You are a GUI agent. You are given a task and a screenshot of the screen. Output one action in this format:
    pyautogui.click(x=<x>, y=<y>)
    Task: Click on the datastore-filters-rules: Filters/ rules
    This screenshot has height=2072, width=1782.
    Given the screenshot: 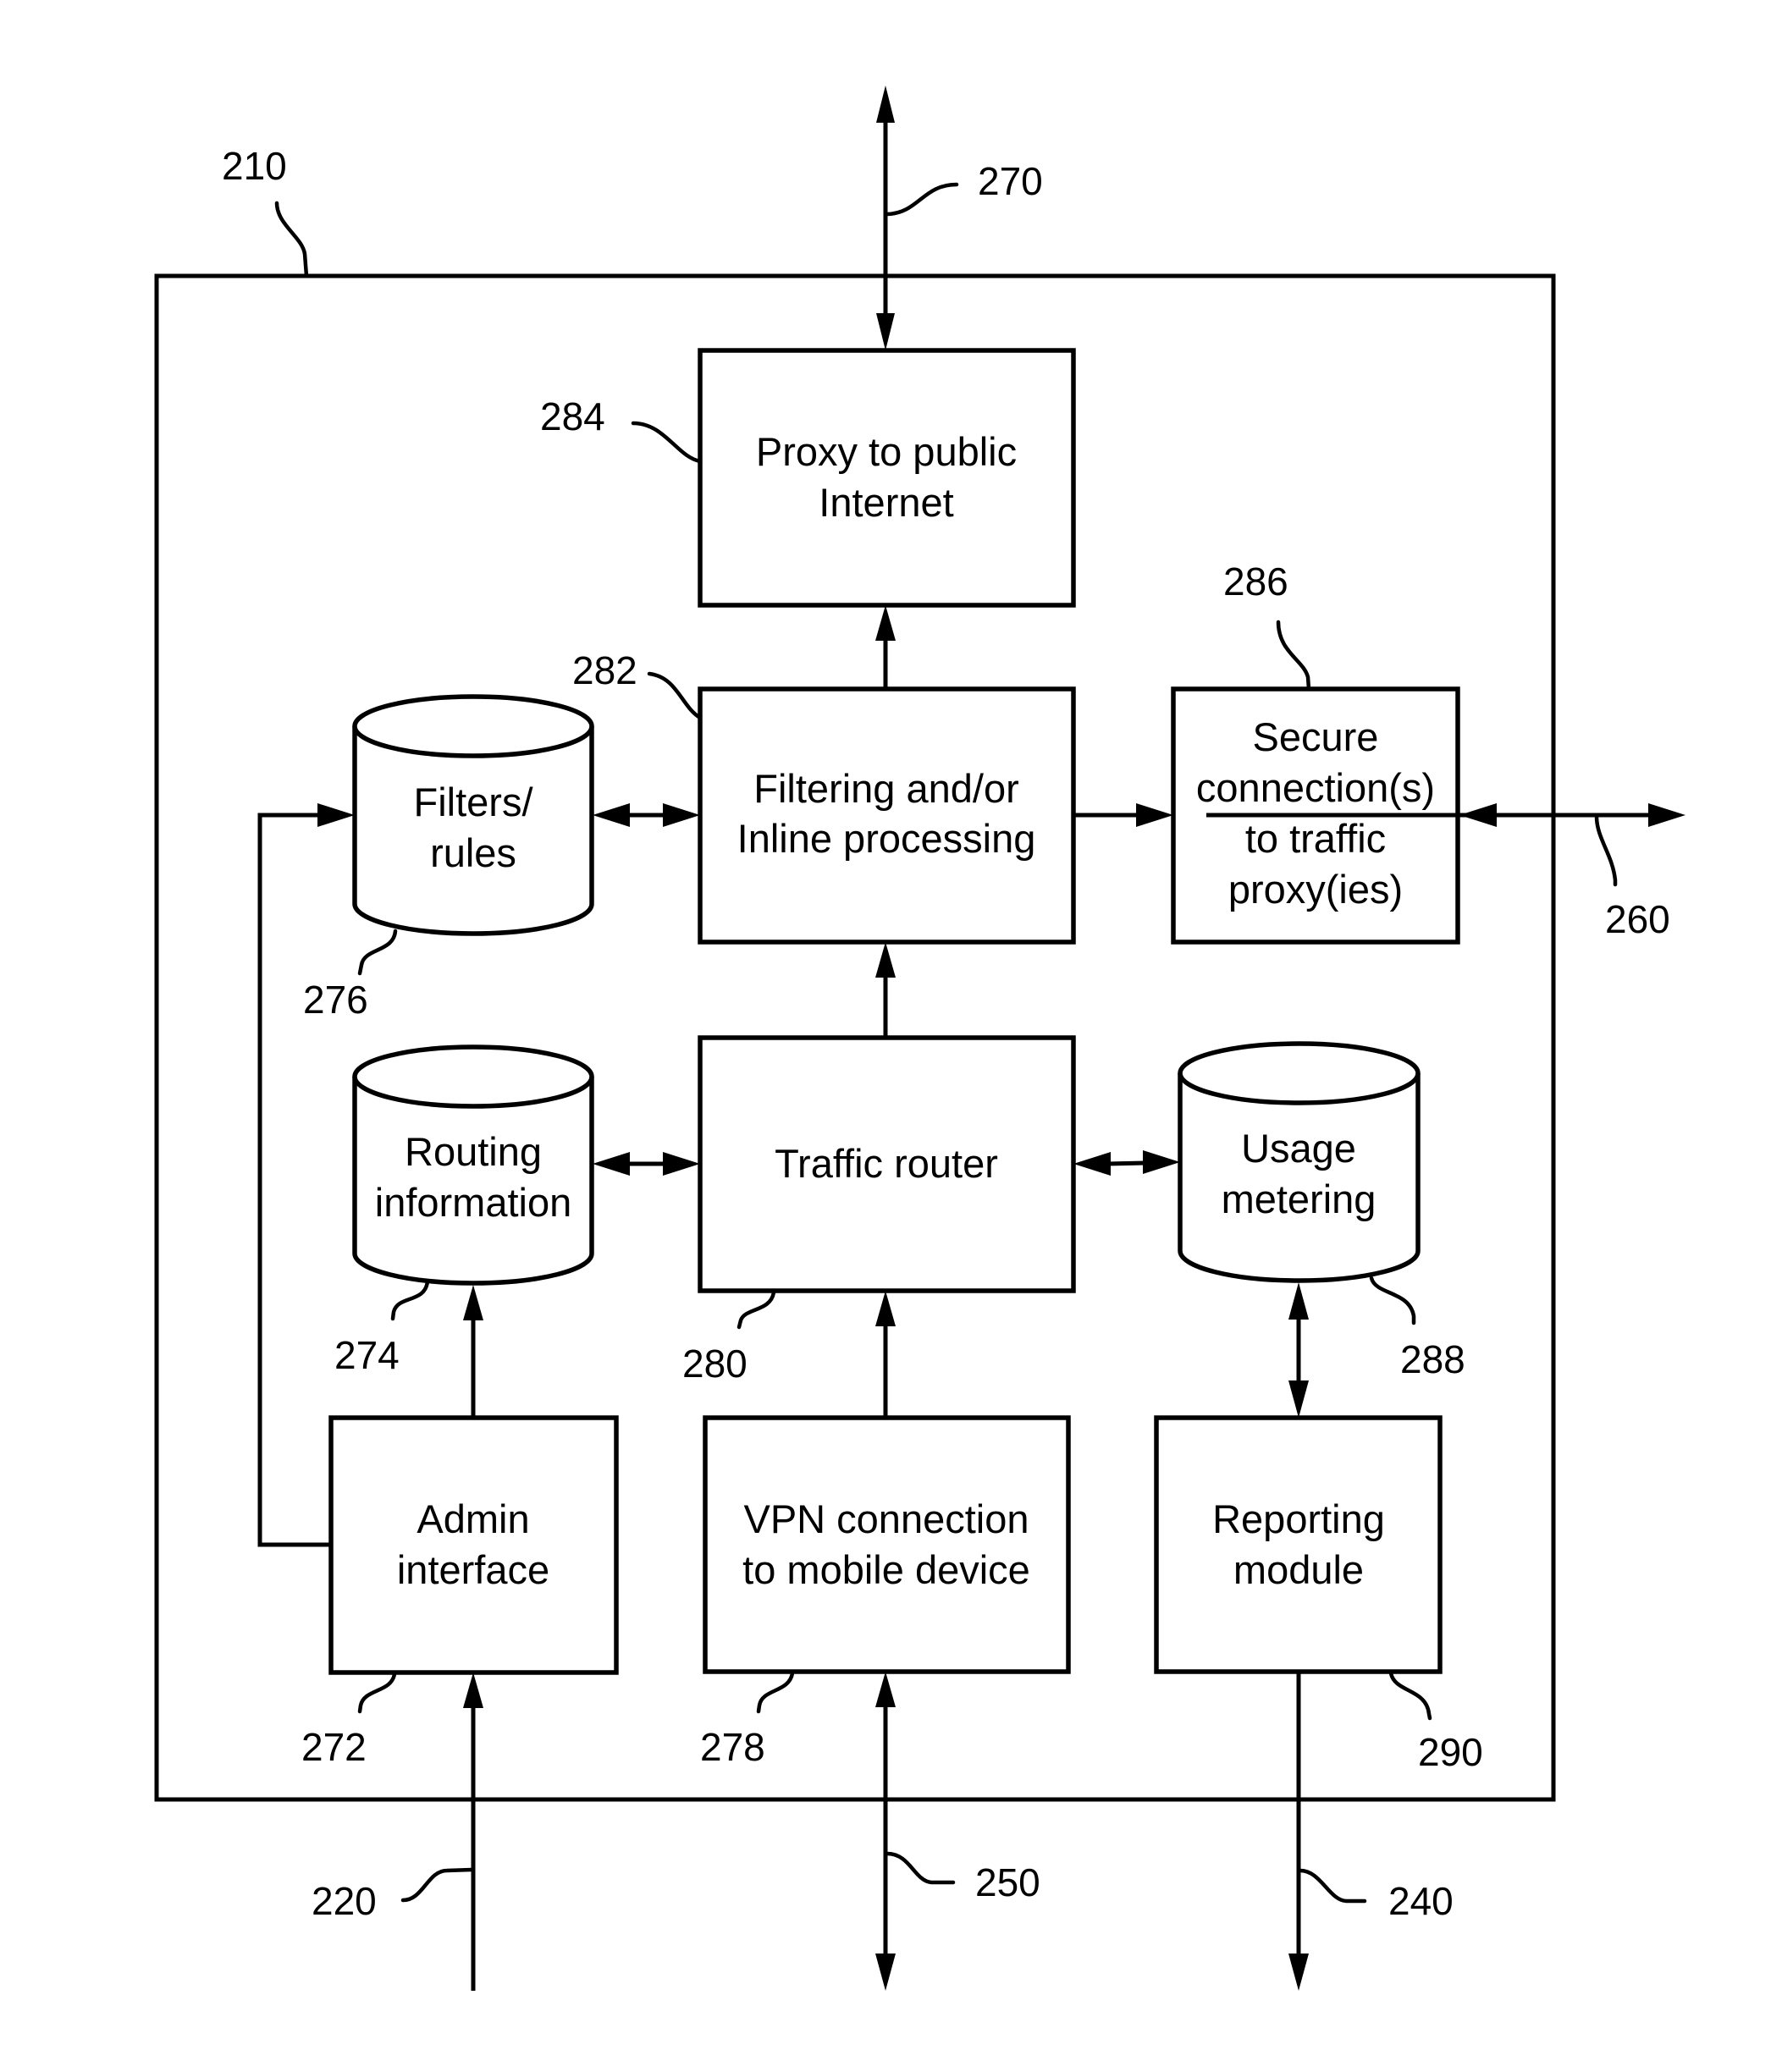 What is the action you would take?
    pyautogui.click(x=473, y=815)
    